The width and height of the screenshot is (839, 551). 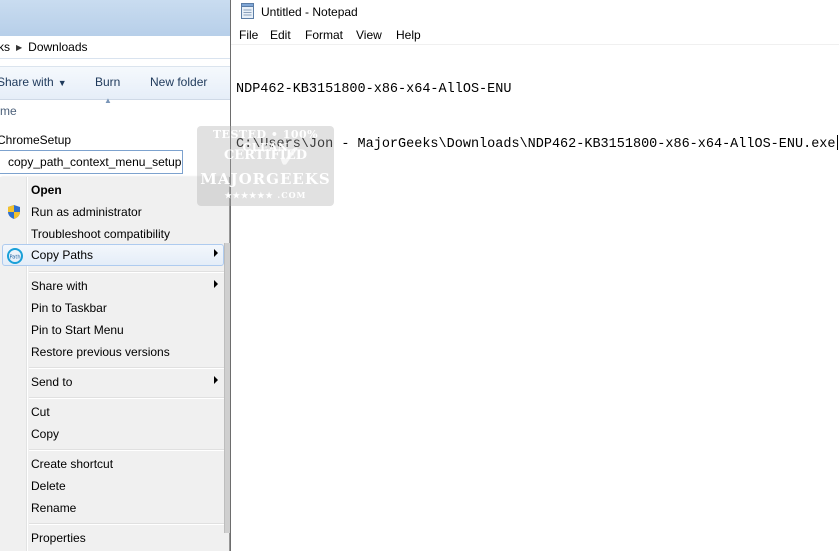 What do you see at coordinates (72, 464) in the screenshot?
I see `menu-item-label: Create shortcut` at bounding box center [72, 464].